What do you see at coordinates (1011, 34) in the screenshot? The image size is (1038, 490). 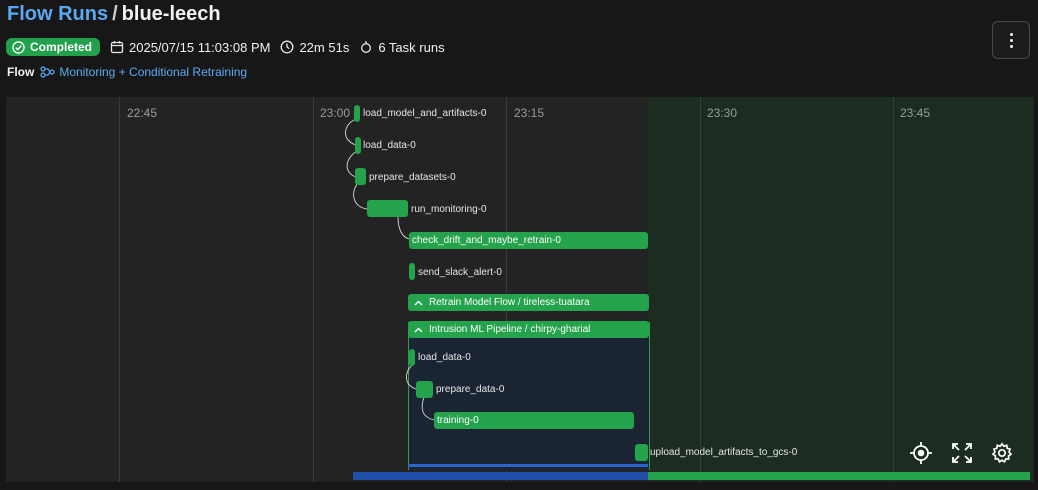 I see `kebab-menu-icon` at bounding box center [1011, 34].